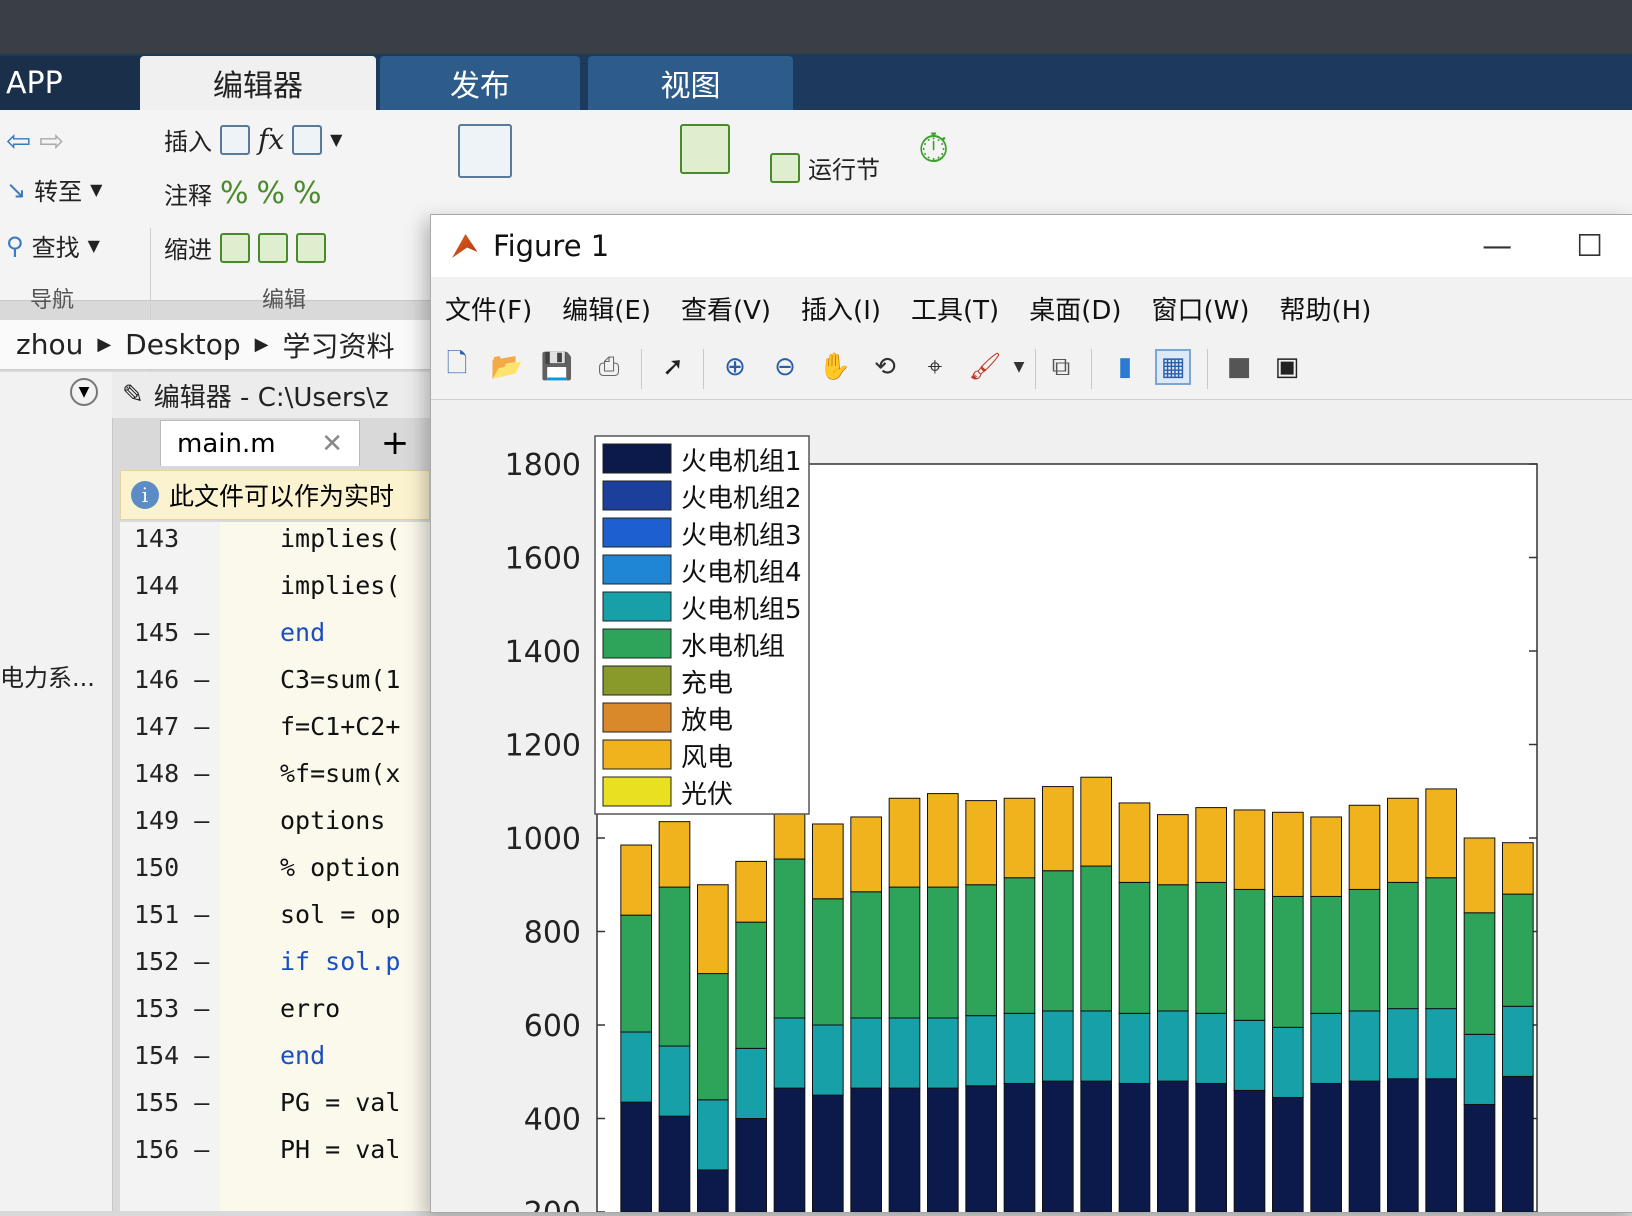  Describe the element at coordinates (1589, 246) in the screenshot. I see `maximize-icon: ☐` at that location.